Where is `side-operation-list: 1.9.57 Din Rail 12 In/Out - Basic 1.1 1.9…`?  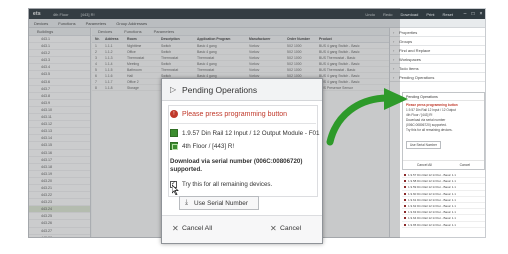
side-operation-list: 1.9.57 Din Rail 12 In/Out - Basic 1.1 1.9… is located at coordinates (443, 202).